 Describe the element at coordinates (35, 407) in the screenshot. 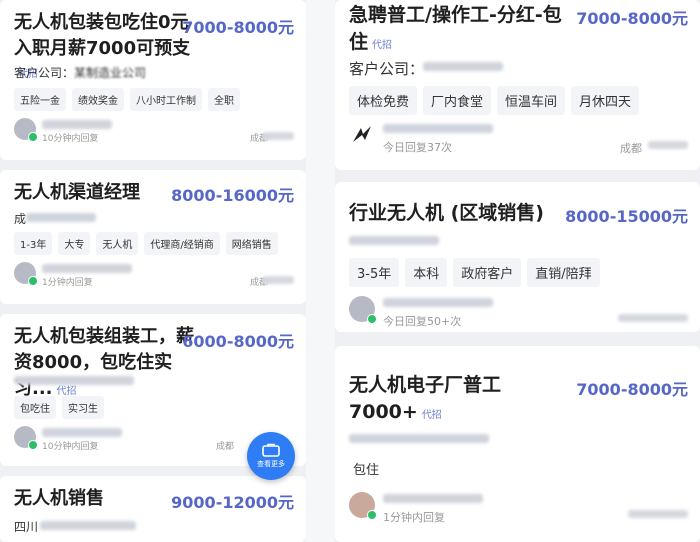

I see `job-tag: 包吃住` at that location.